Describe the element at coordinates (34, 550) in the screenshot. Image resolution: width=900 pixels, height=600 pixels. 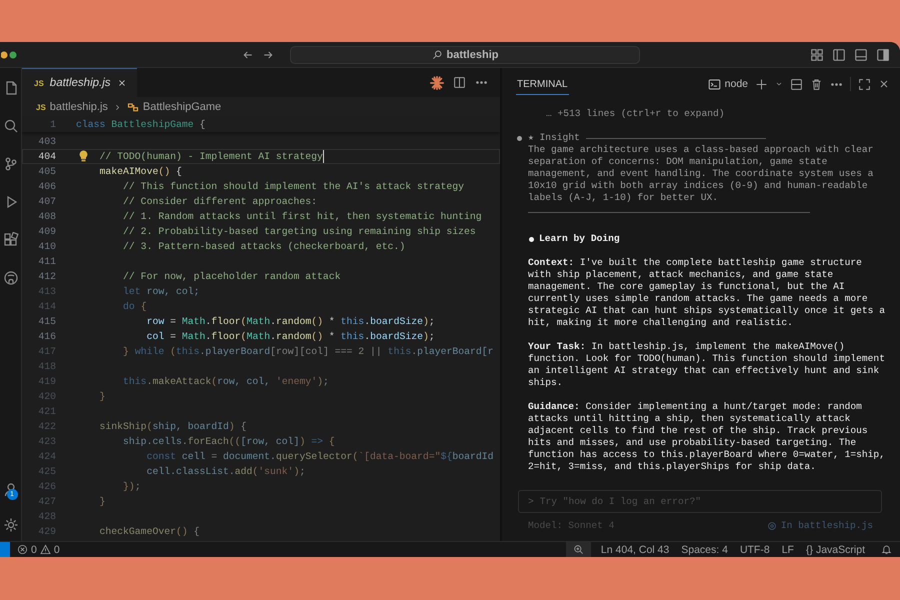
I see `error-count: 0` at that location.